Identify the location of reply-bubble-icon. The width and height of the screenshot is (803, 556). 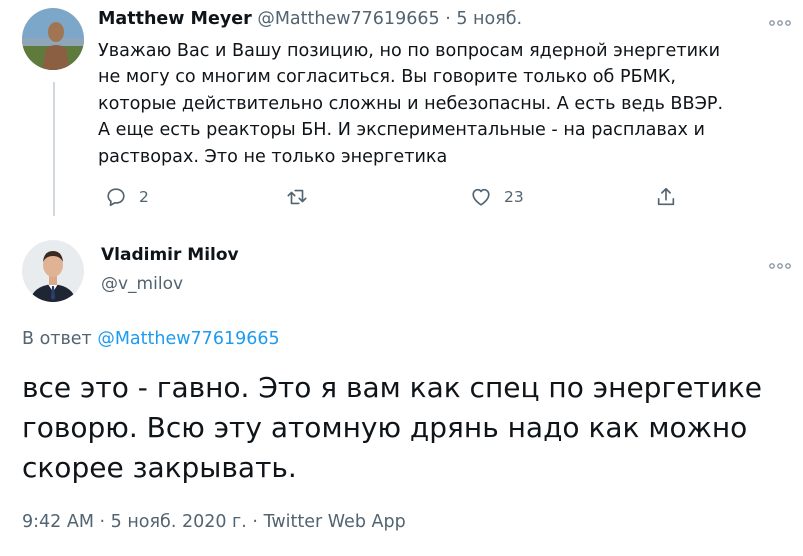
(116, 197).